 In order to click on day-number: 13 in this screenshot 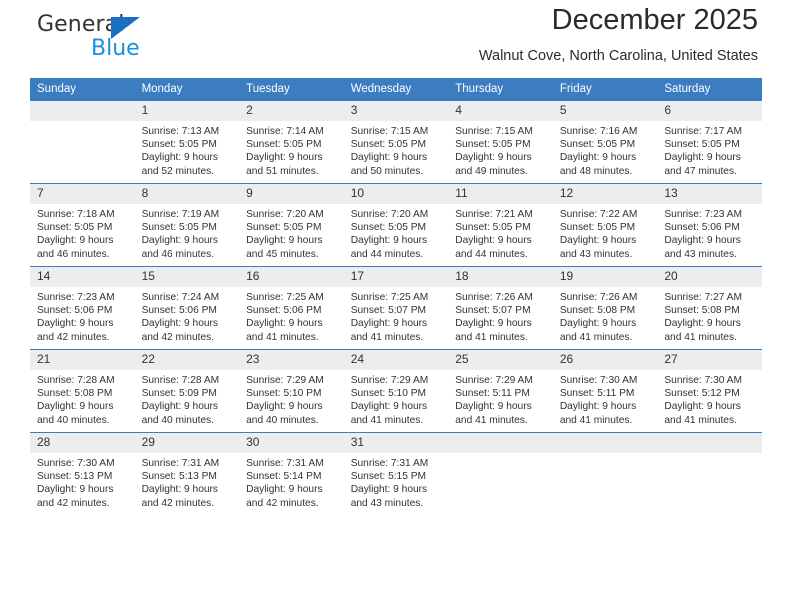, I will do `click(709, 194)`.